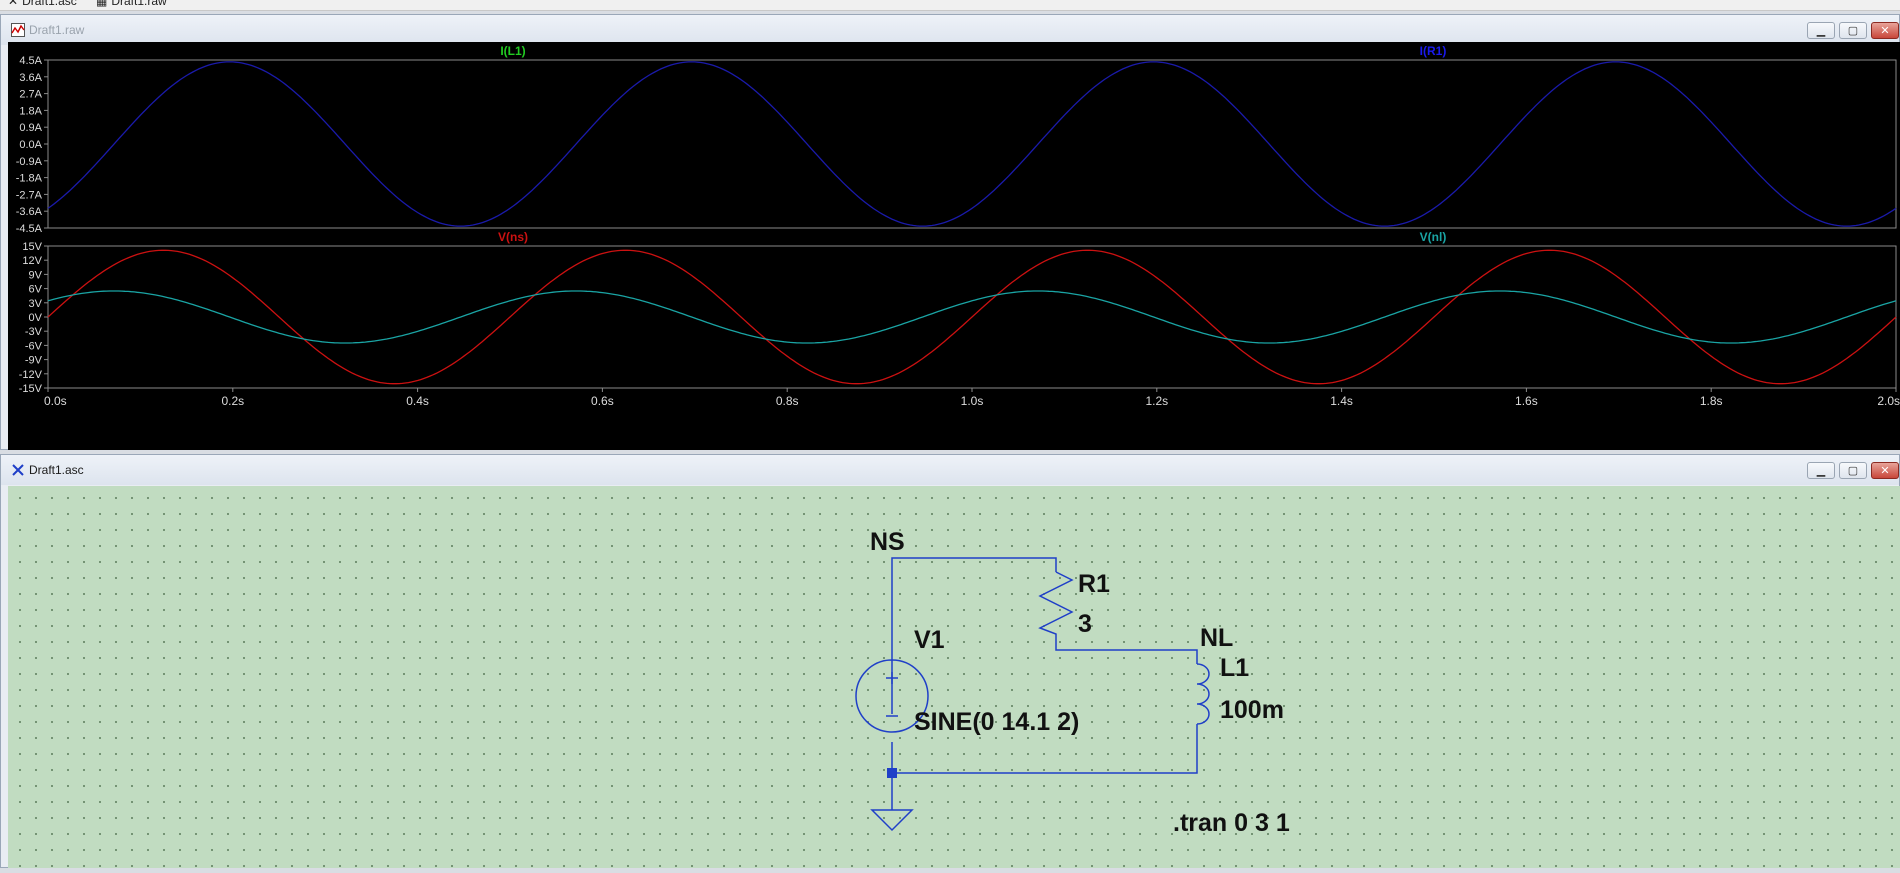  What do you see at coordinates (36, 275) in the screenshot?
I see `y-tick-label: 9V` at bounding box center [36, 275].